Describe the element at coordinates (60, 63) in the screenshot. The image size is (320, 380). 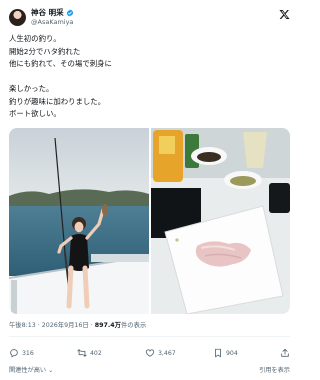
I see `tweet-line: 他にも釣れて、その場で刺身に` at that location.